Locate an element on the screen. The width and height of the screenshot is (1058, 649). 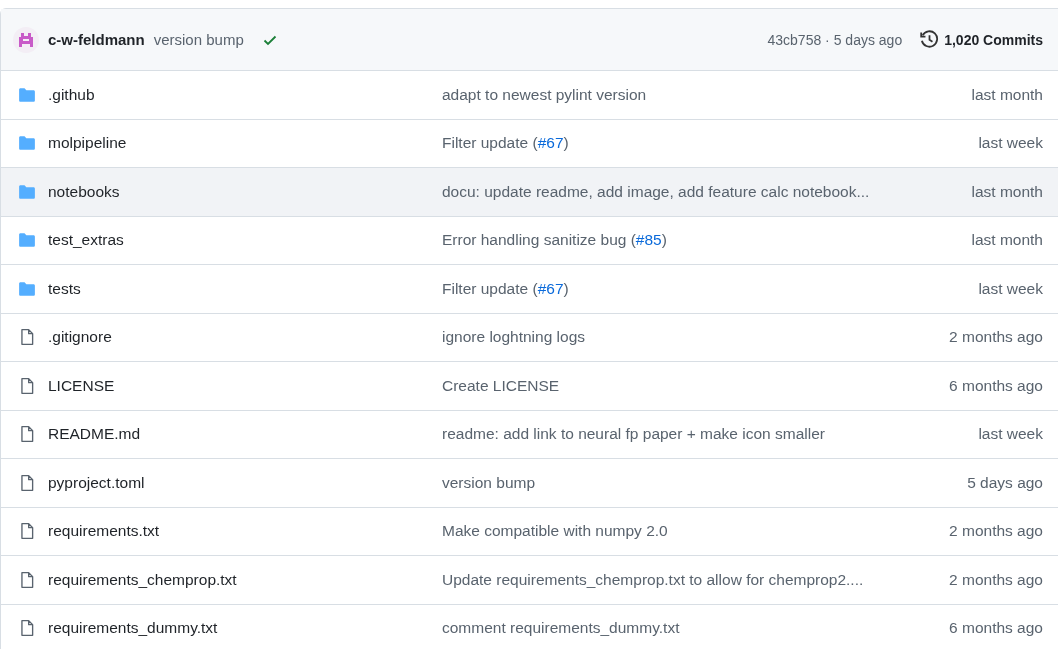
commit-message: Create LICENSE is located at coordinates (501, 385).